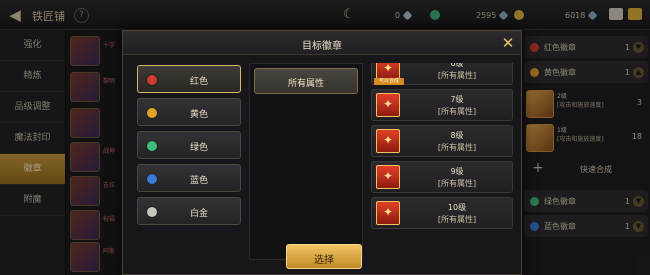 This screenshot has width=650, height=275. I want to click on color-option-red: 红色, so click(189, 79).